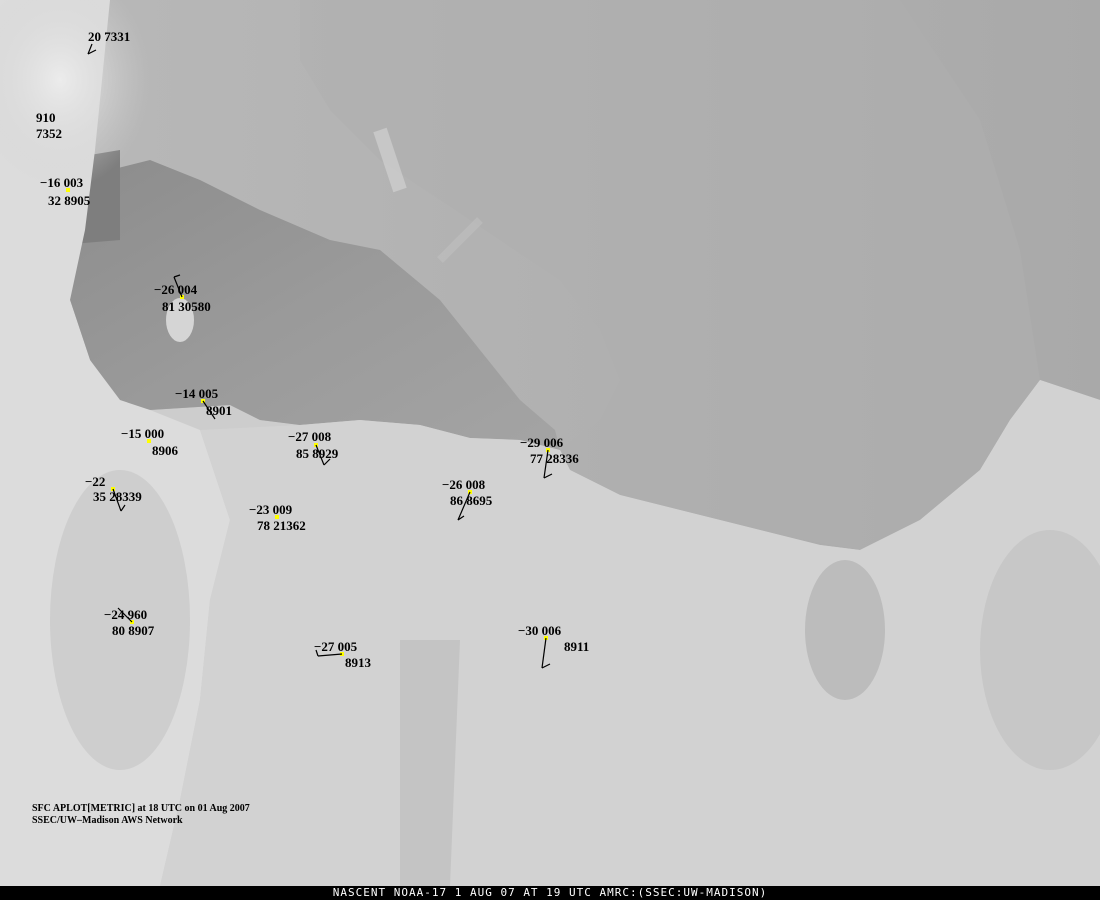 The width and height of the screenshot is (1100, 900). What do you see at coordinates (95, 481) in the screenshot?
I see `station-upper-value: −22` at bounding box center [95, 481].